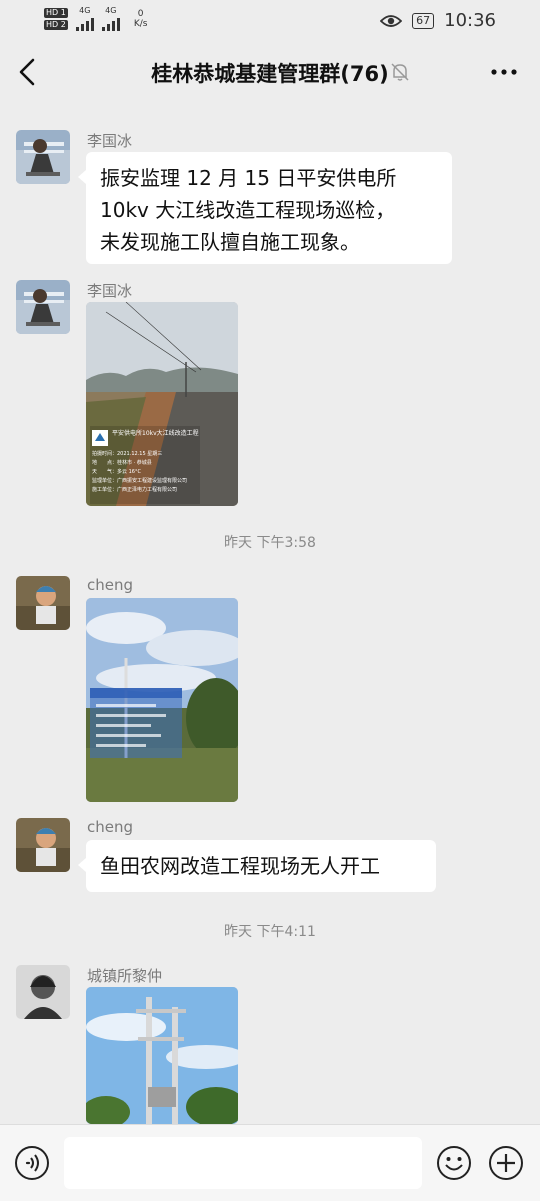 This screenshot has height=1201, width=540. I want to click on timestamp: 昨天 下午4:11, so click(270, 932).